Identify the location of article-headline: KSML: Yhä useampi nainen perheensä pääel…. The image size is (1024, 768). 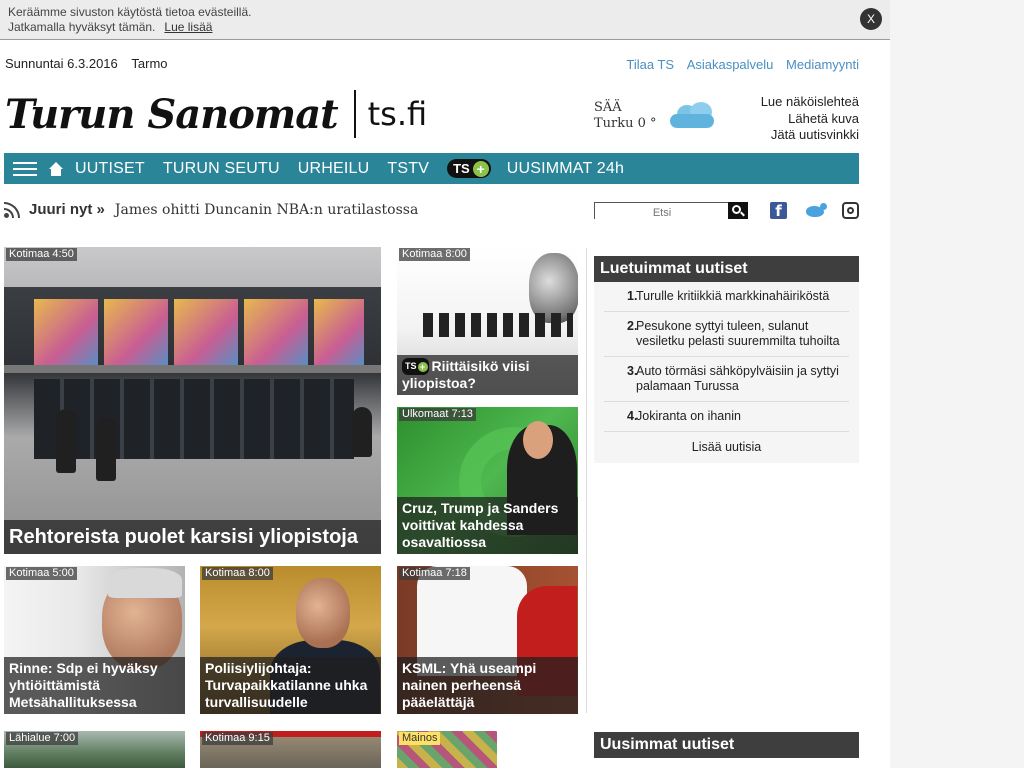
(487, 685).